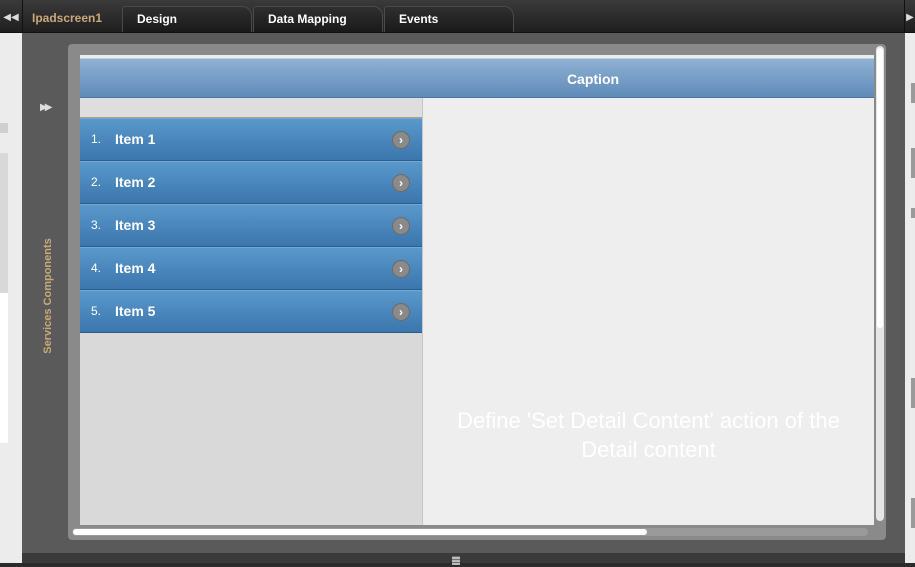 The height and width of the screenshot is (567, 915). I want to click on list-item: 4. Item 4 ›, so click(251, 268).